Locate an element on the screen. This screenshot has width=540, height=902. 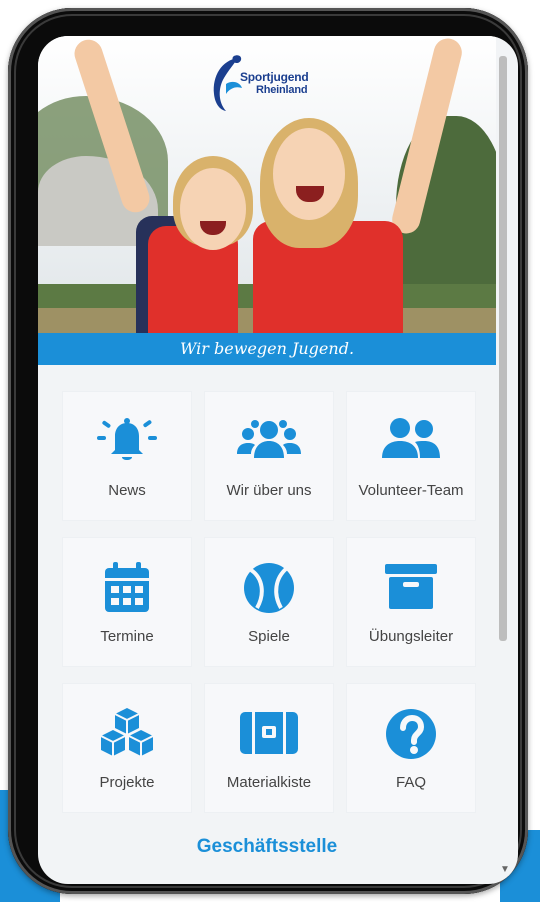
question-circle-icon is located at coordinates (411, 734).